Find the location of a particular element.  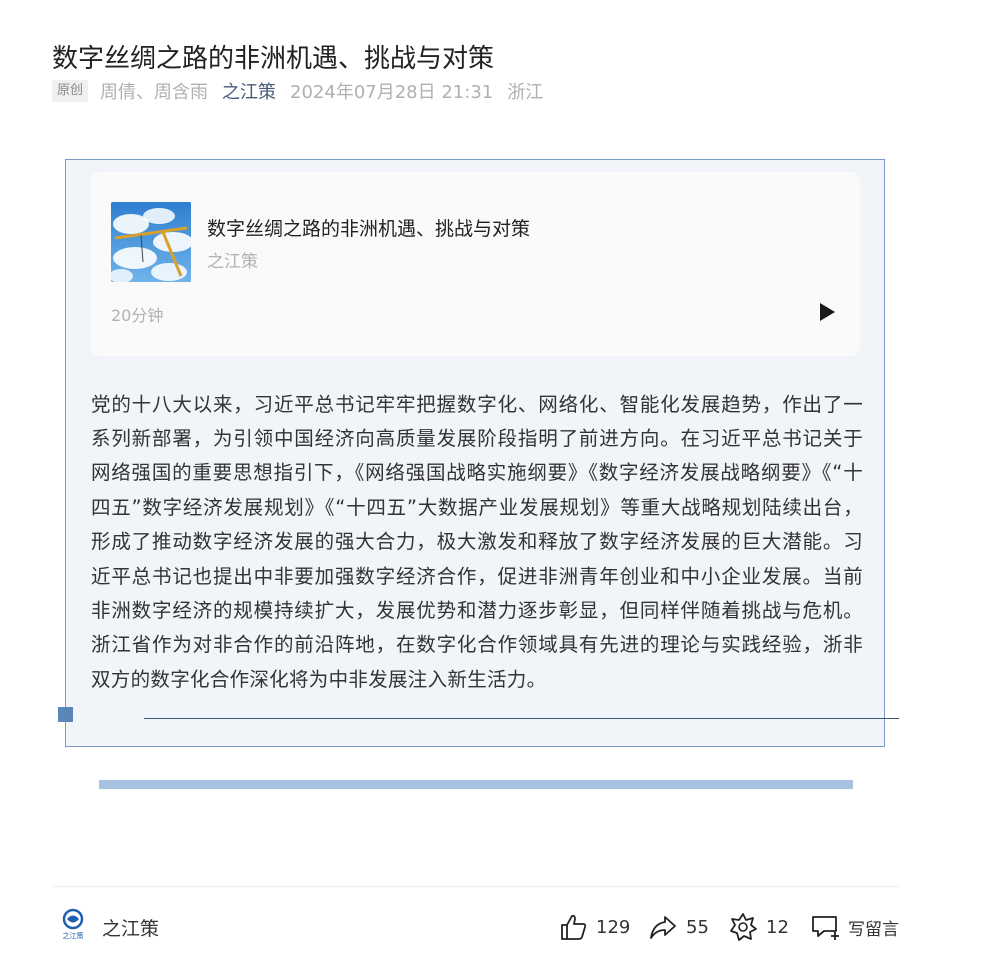

article-meta: 原创 周倩、周含雨 之江策 2024年07月28日 21:31 浙江 is located at coordinates (297, 91).